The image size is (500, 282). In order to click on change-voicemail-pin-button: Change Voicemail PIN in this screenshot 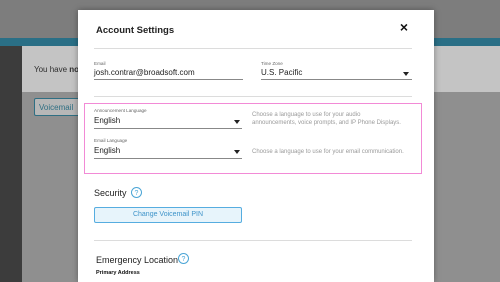, I will do `click(168, 215)`.